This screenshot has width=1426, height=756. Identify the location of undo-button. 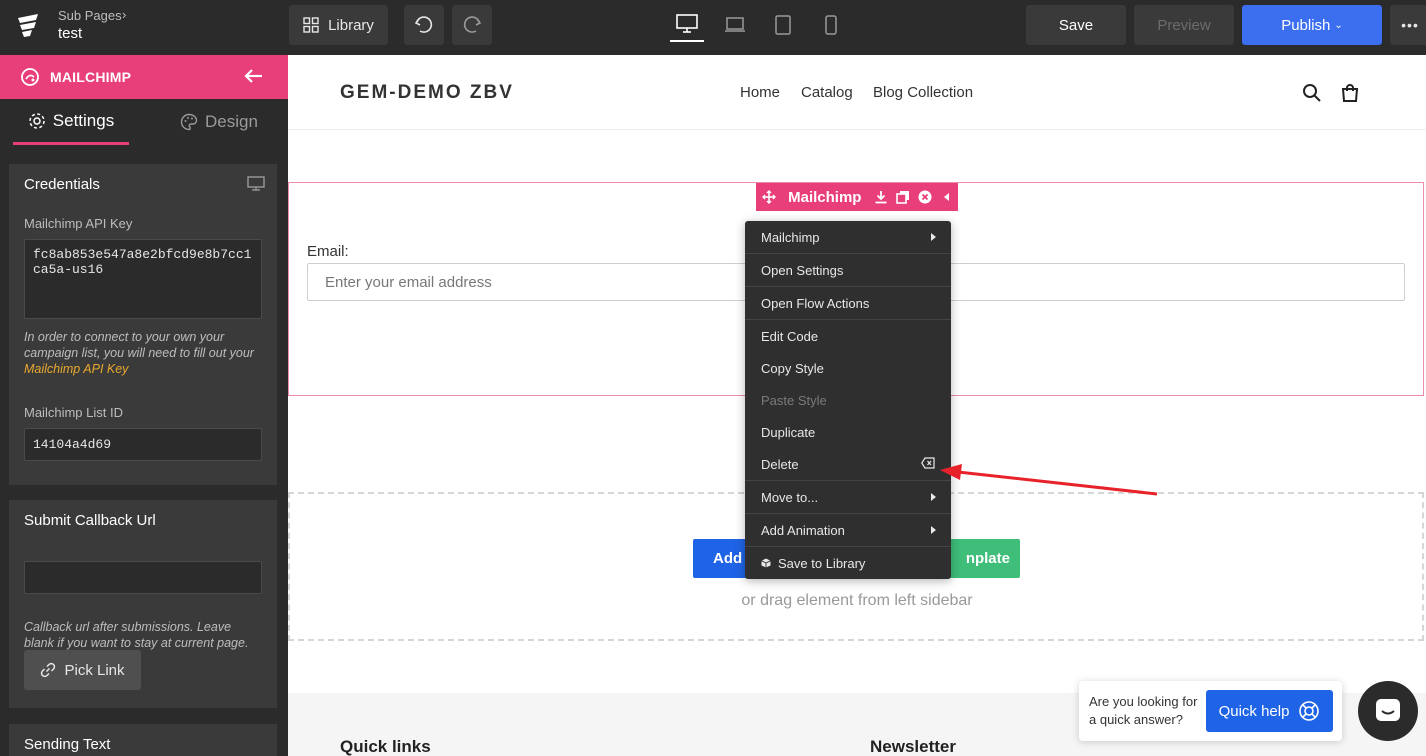
(424, 25).